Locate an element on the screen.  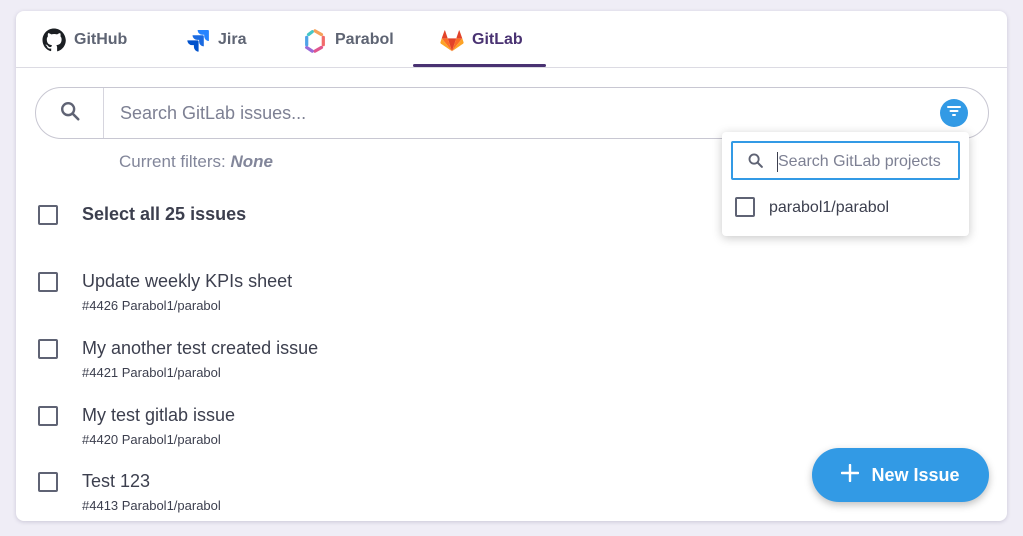
project-search-field is located at coordinates (845, 160).